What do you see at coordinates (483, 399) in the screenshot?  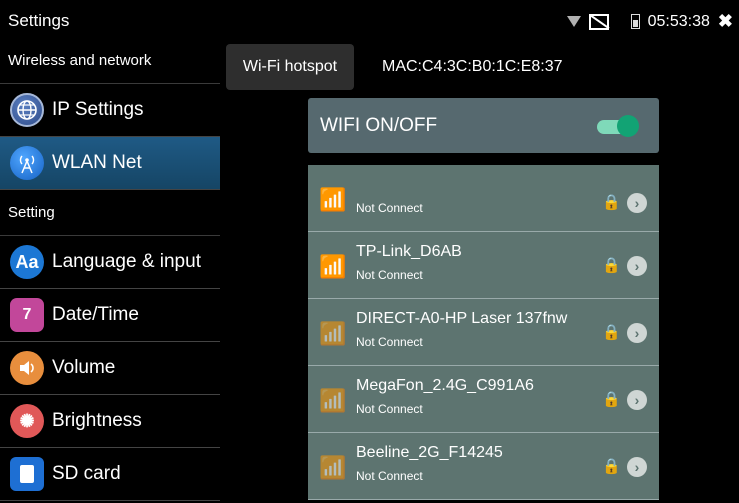 I see `network-row: 📶 MegaFon_2.4G_C991A6 Not Connect 🔒 ›` at bounding box center [483, 399].